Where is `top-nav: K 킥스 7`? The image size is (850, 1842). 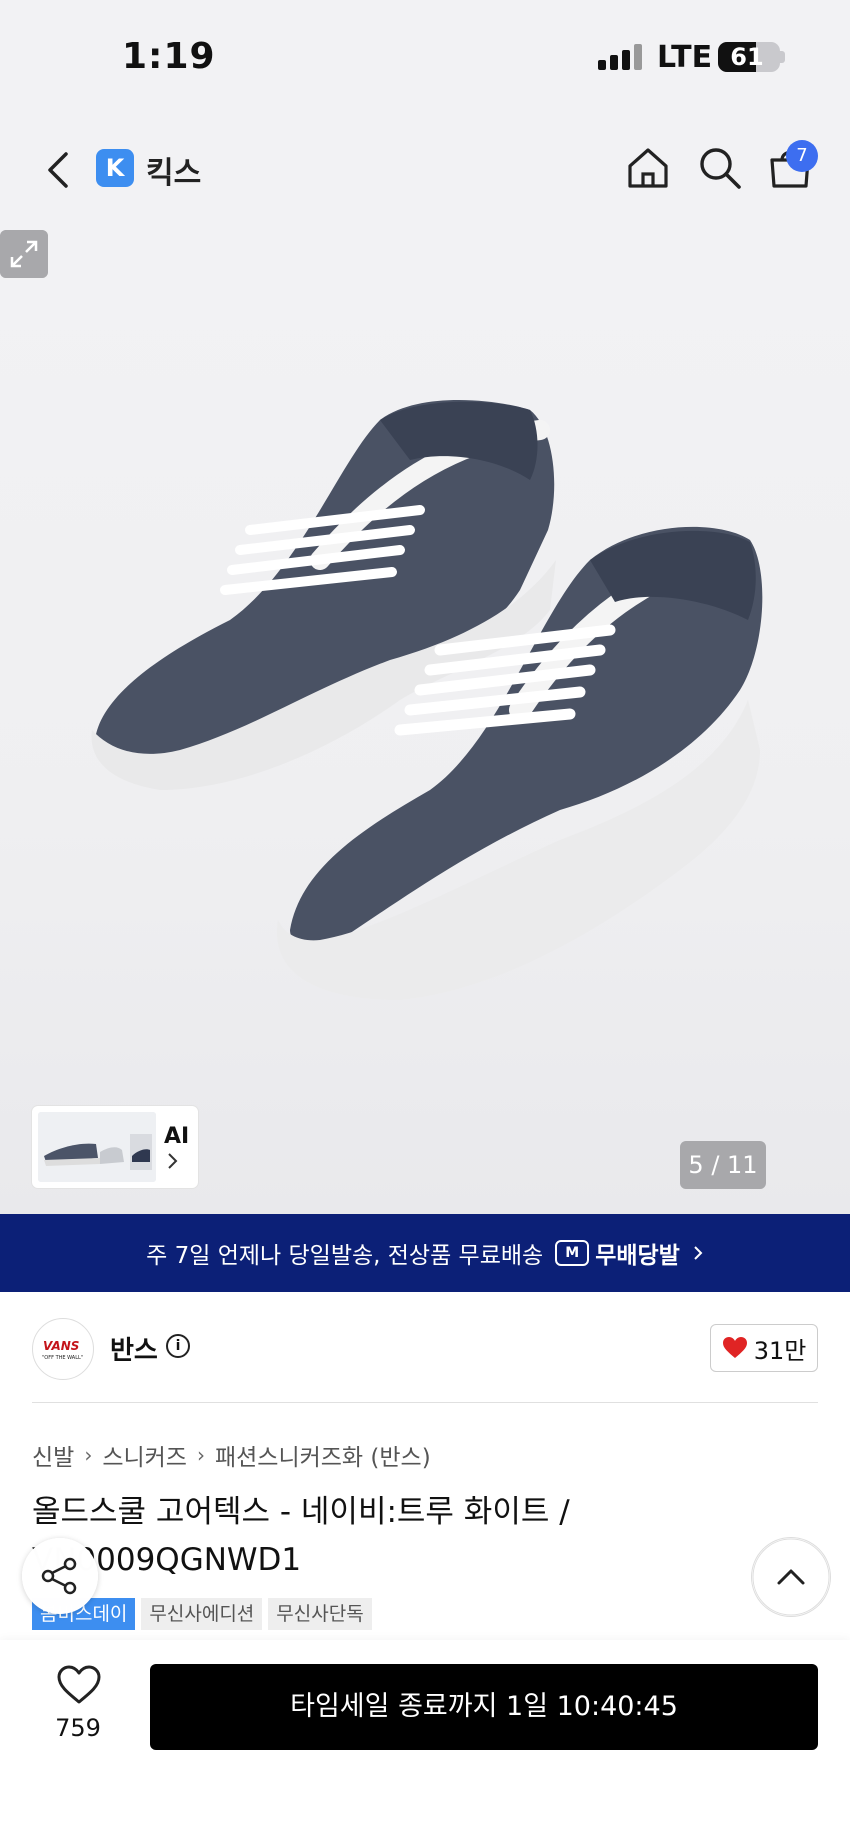 top-nav: K 킥스 7 is located at coordinates (425, 170).